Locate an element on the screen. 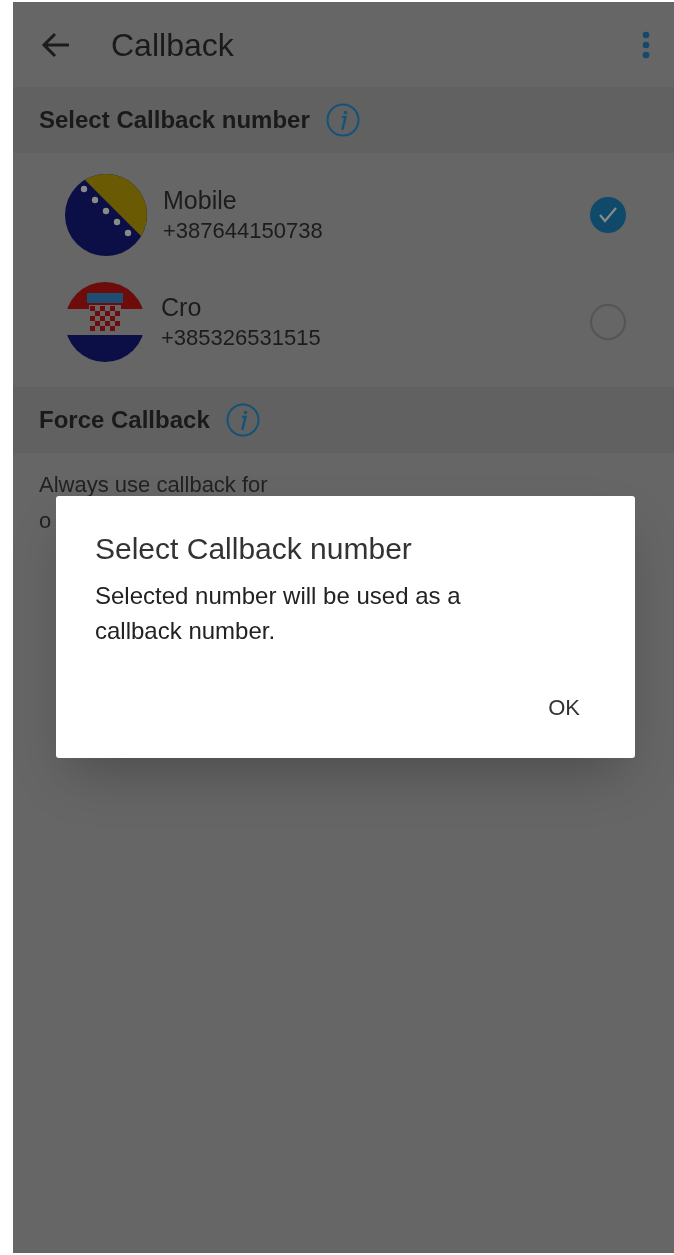 This screenshot has height=1255, width=674. more-options-icon is located at coordinates (646, 44).